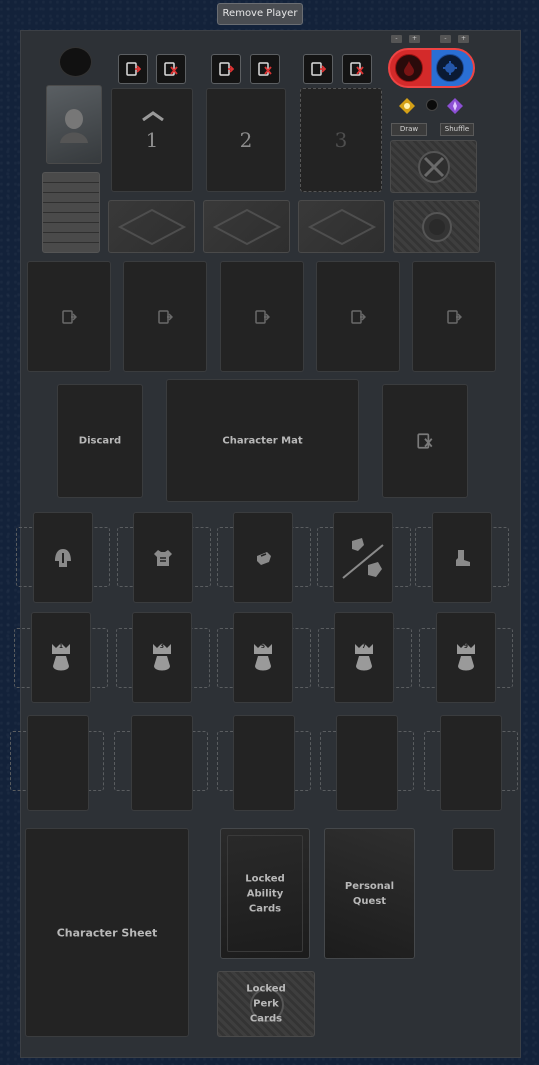 This screenshot has width=539, height=1065. What do you see at coordinates (463, 39) in the screenshot?
I see `increment-right-button: +` at bounding box center [463, 39].